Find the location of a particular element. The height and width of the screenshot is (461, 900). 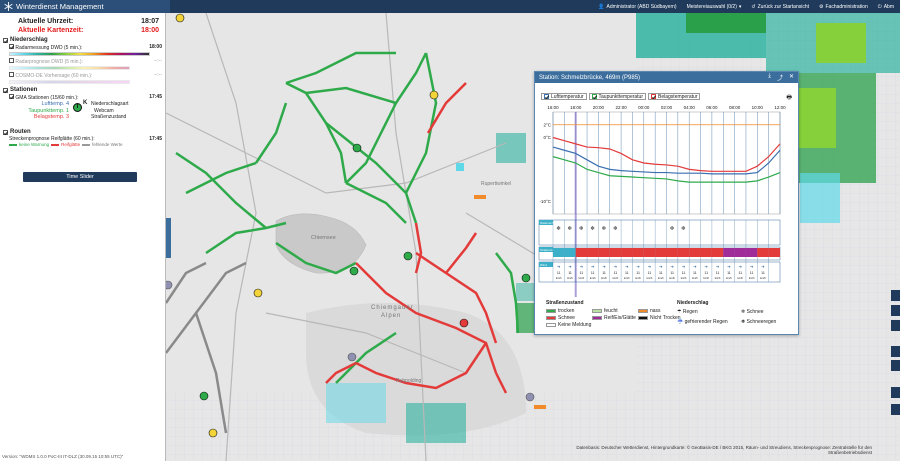

close-icon: ✕ is located at coordinates (791, 77).